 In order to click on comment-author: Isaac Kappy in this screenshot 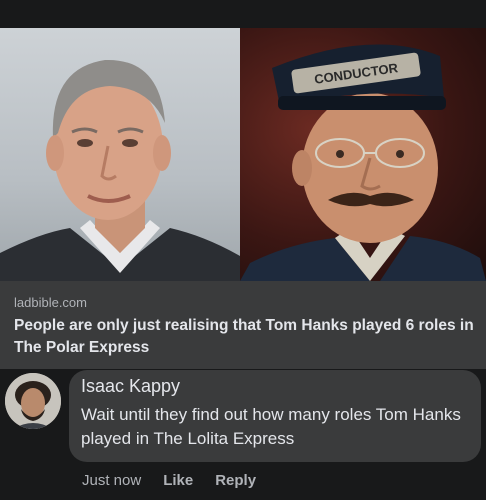, I will do `click(130, 386)`.